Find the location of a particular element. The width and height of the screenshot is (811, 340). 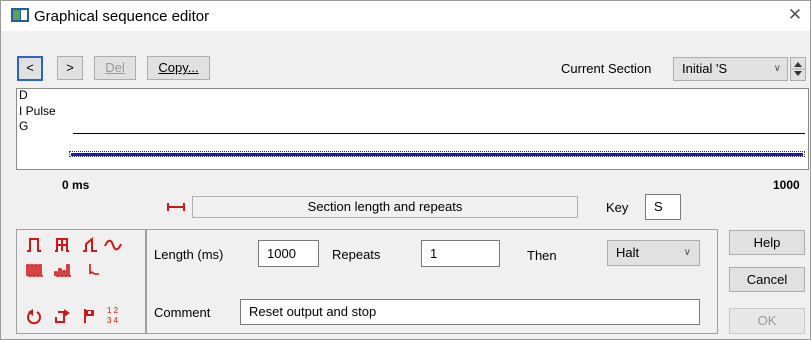

current-section-label: Current Section is located at coordinates (606, 68).